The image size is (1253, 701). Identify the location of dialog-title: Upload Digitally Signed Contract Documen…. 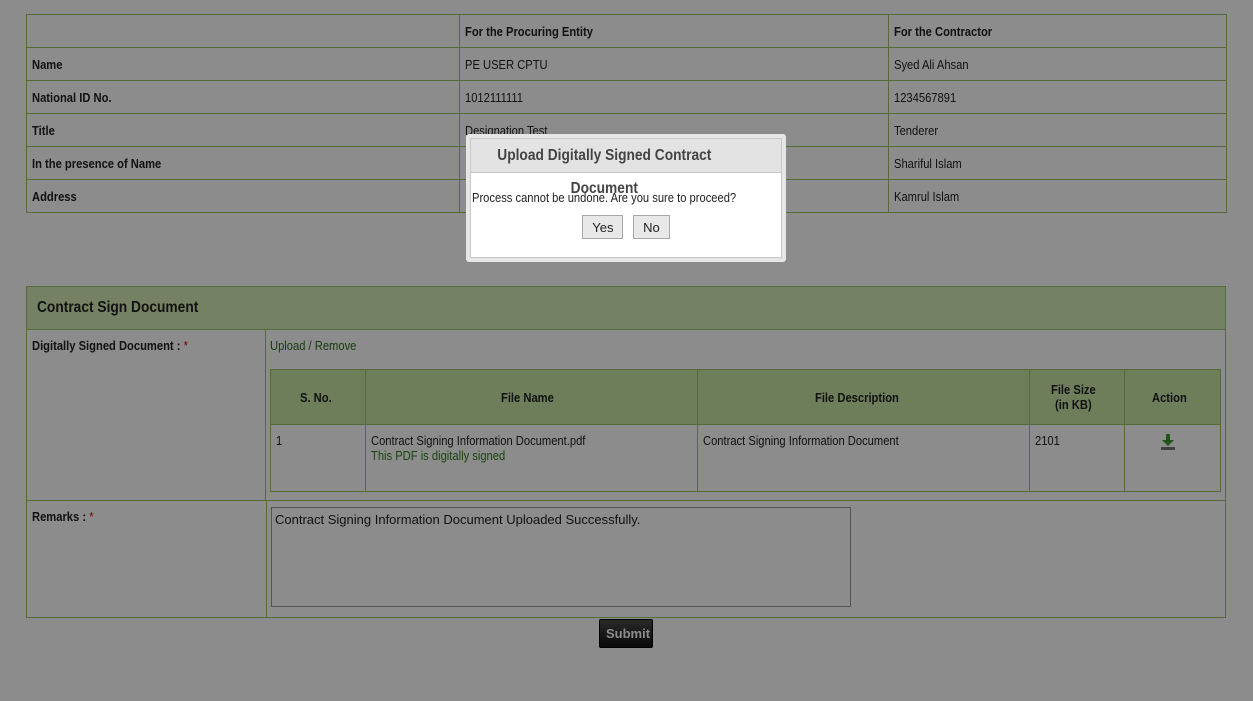
(626, 168).